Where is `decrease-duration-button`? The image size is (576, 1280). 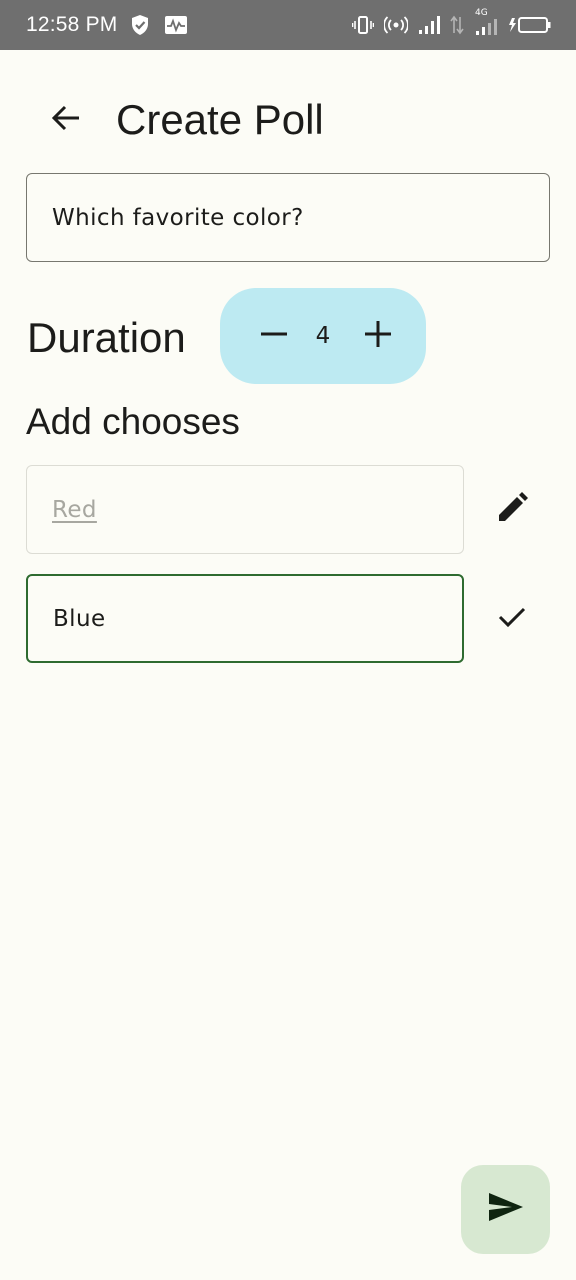
decrease-duration-button is located at coordinates (274, 336).